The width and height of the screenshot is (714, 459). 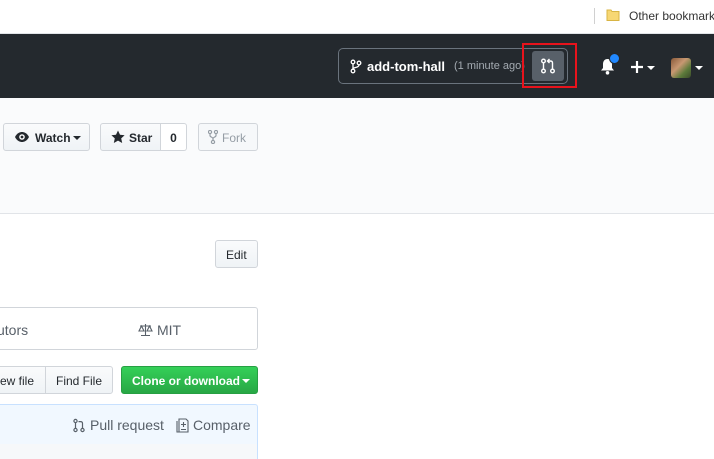 I want to click on star-label: Star, so click(x=141, y=138).